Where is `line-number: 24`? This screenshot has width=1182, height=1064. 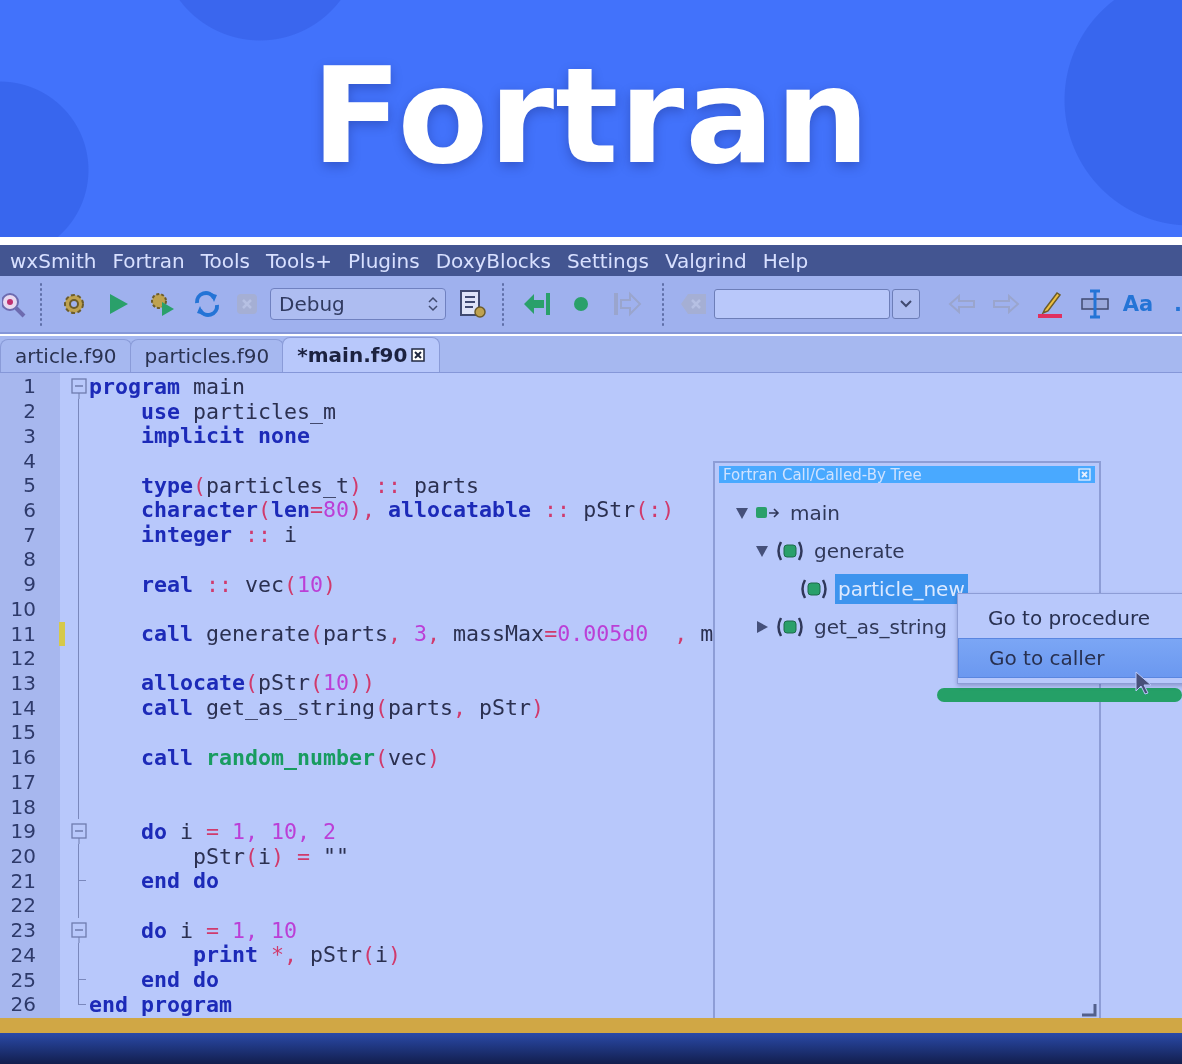 line-number: 24 is located at coordinates (22, 954).